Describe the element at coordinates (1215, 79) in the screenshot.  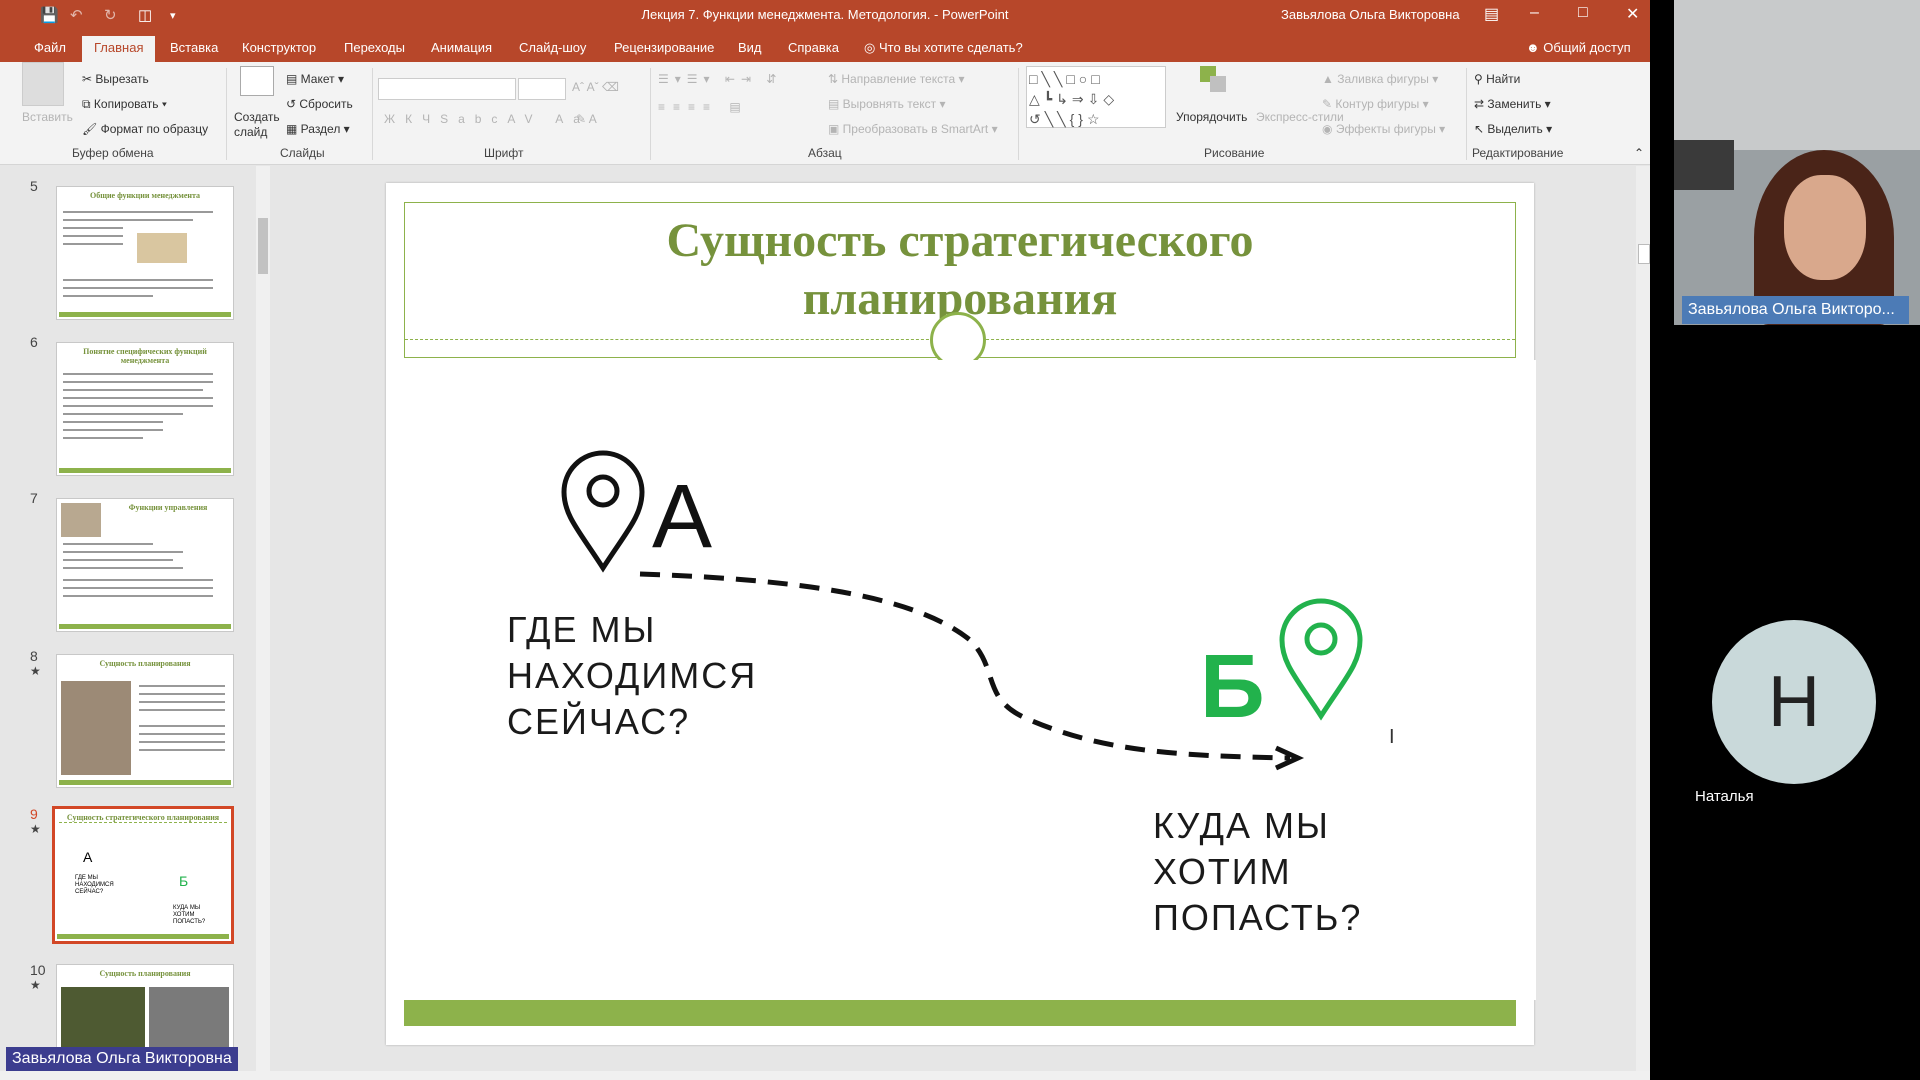
I see `arrange-icon` at that location.